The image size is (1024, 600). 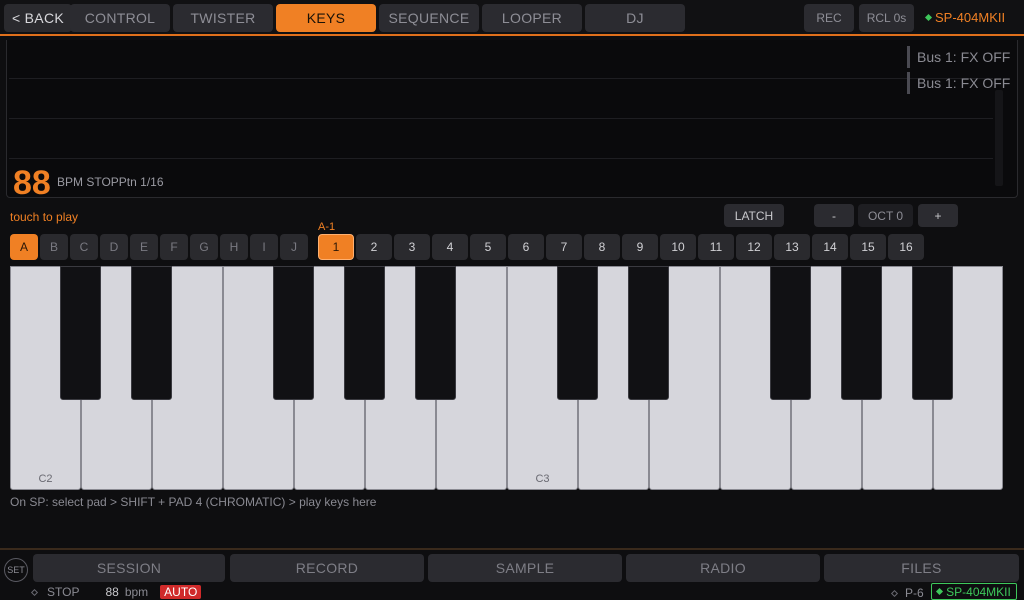 What do you see at coordinates (24, 247) in the screenshot?
I see `bank-button-a: A` at bounding box center [24, 247].